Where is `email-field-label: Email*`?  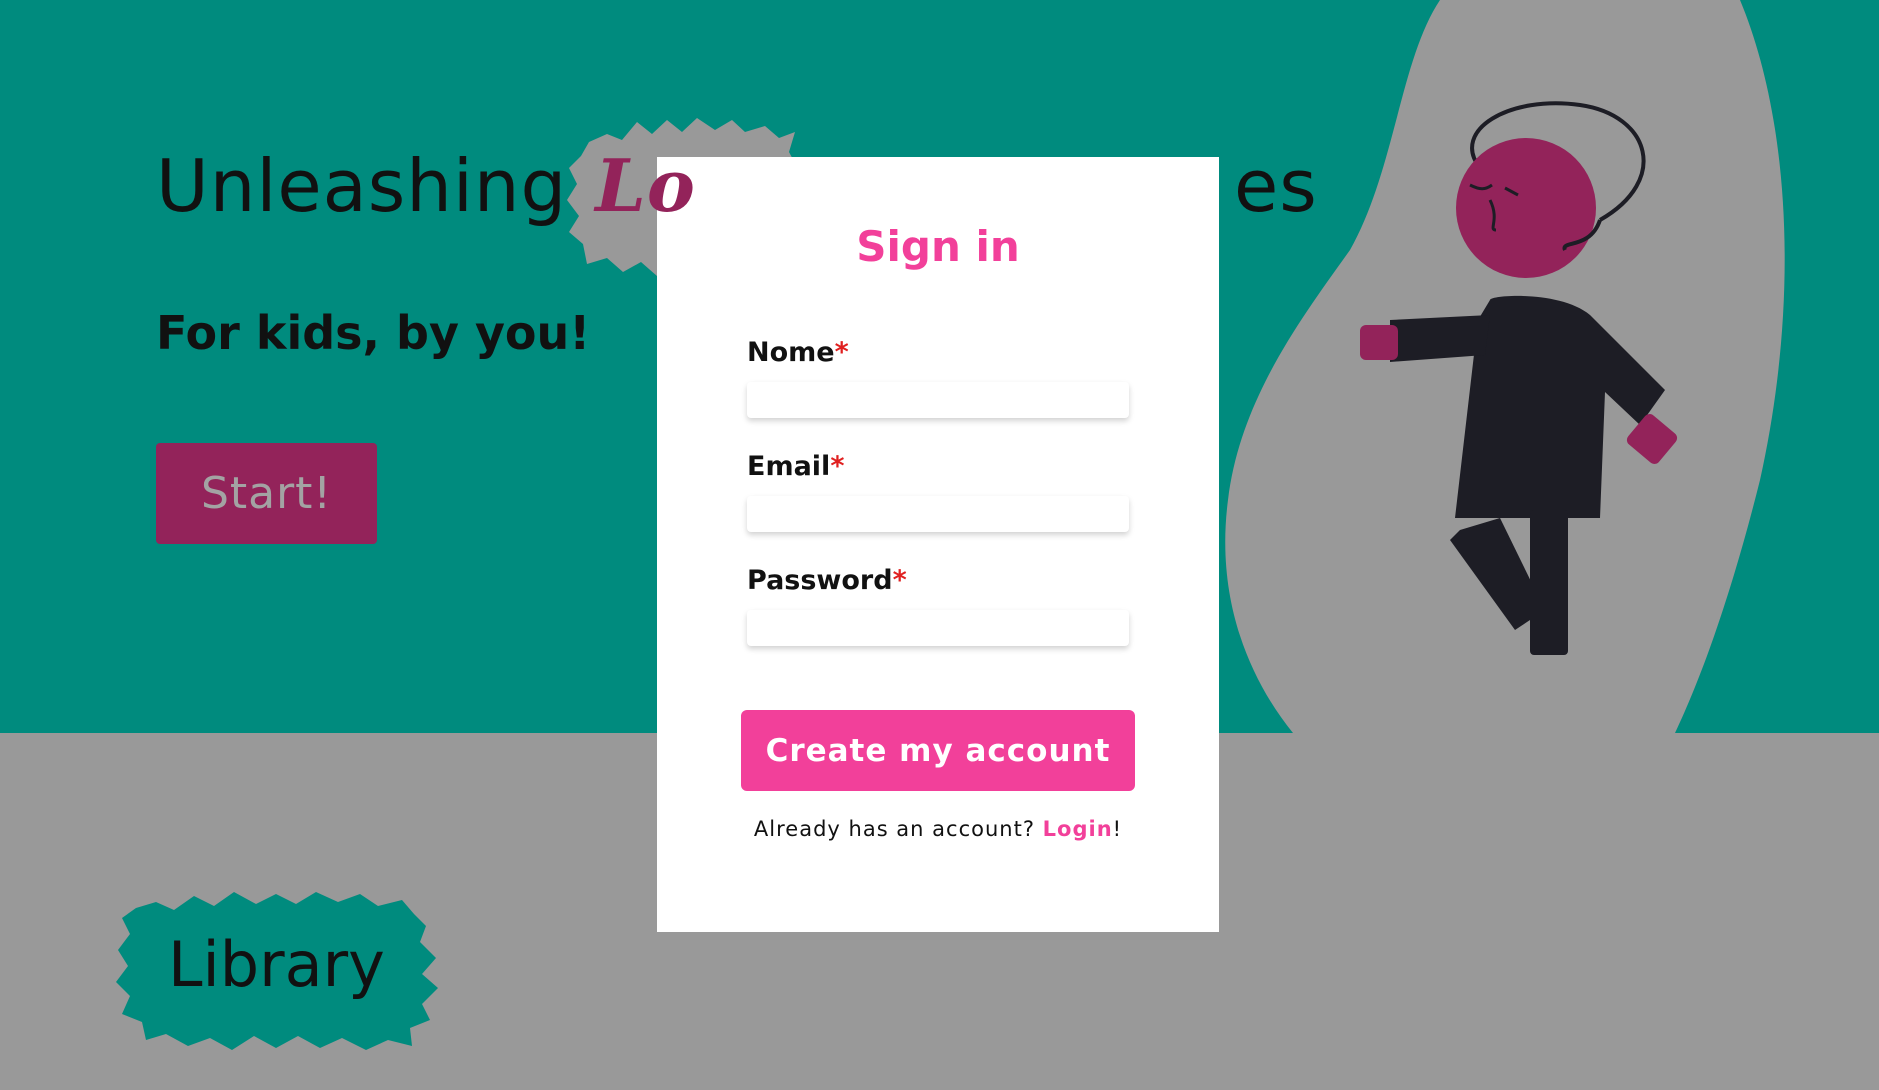 email-field-label: Email* is located at coordinates (795, 466).